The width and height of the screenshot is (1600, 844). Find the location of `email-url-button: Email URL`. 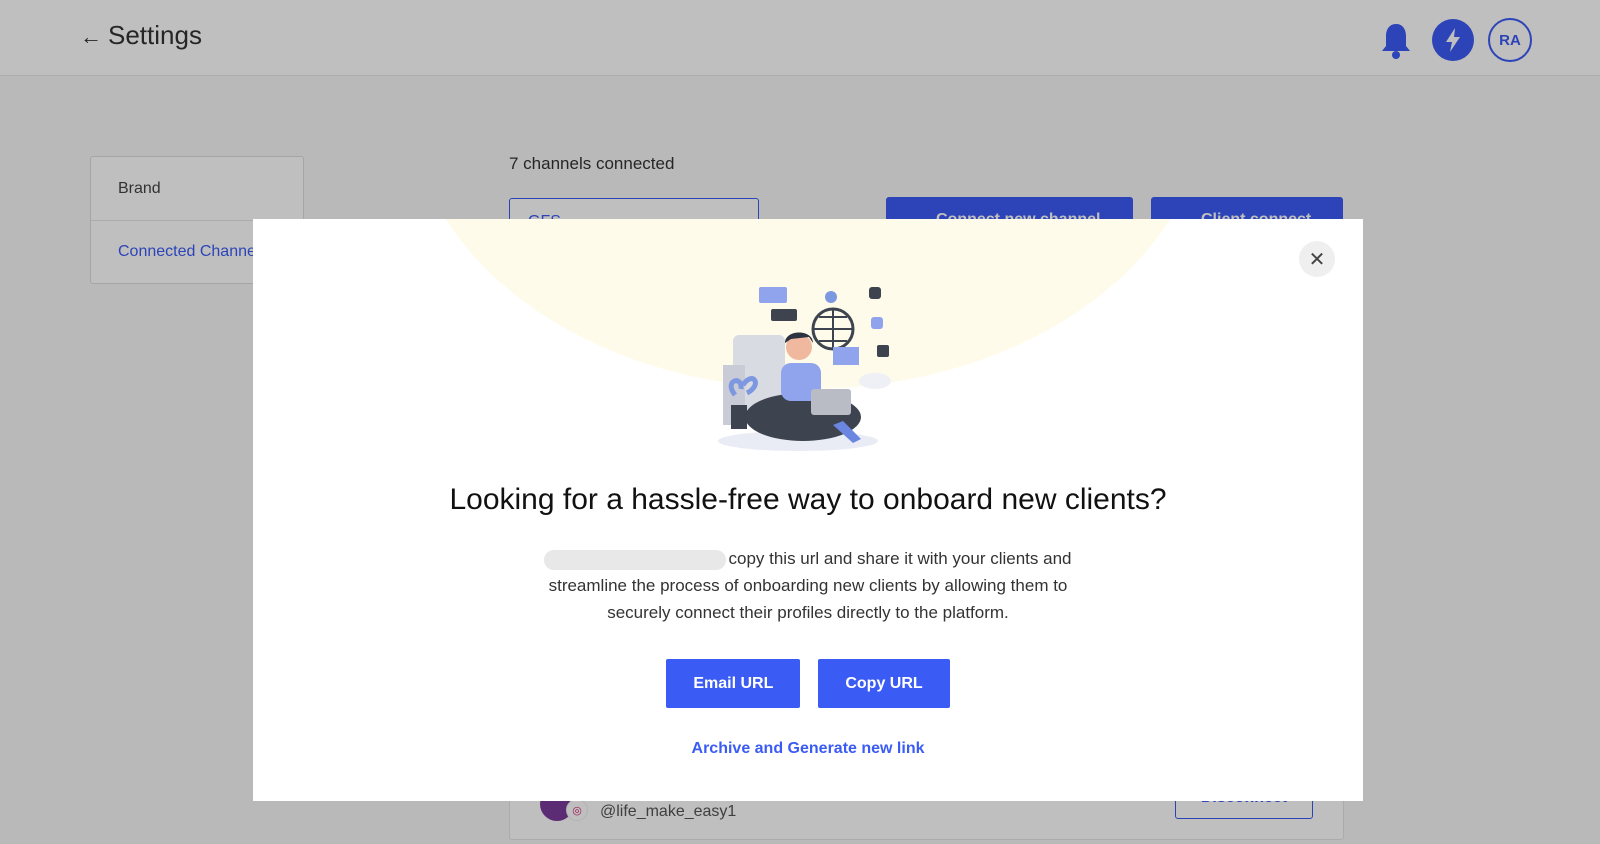

email-url-button: Email URL is located at coordinates (733, 683).